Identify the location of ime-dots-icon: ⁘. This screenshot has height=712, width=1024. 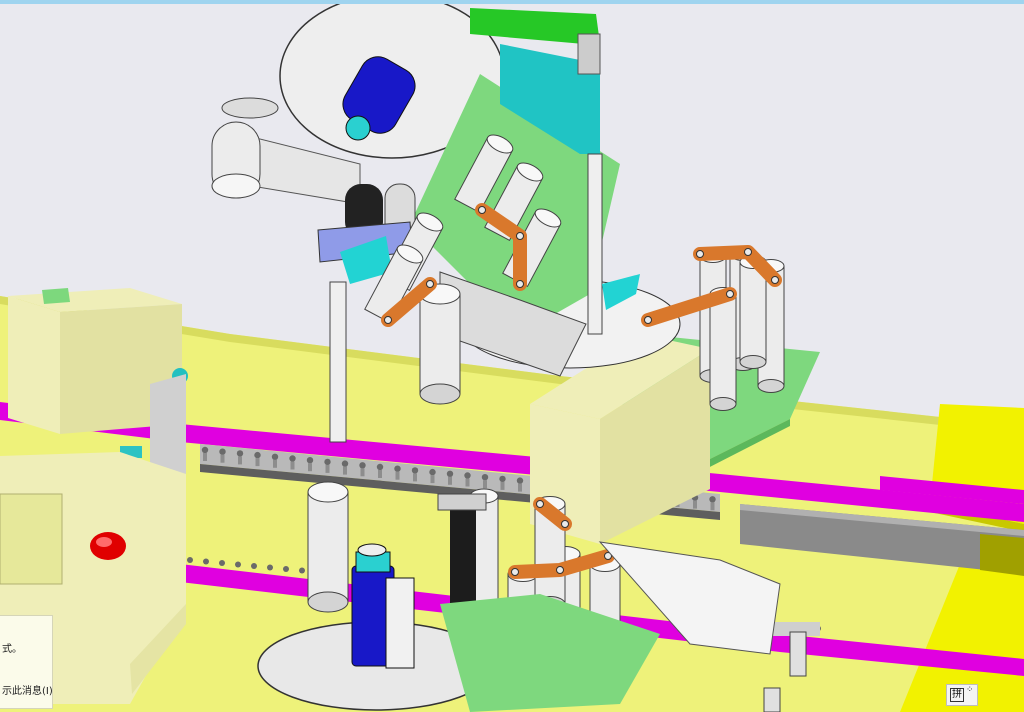
(970, 690).